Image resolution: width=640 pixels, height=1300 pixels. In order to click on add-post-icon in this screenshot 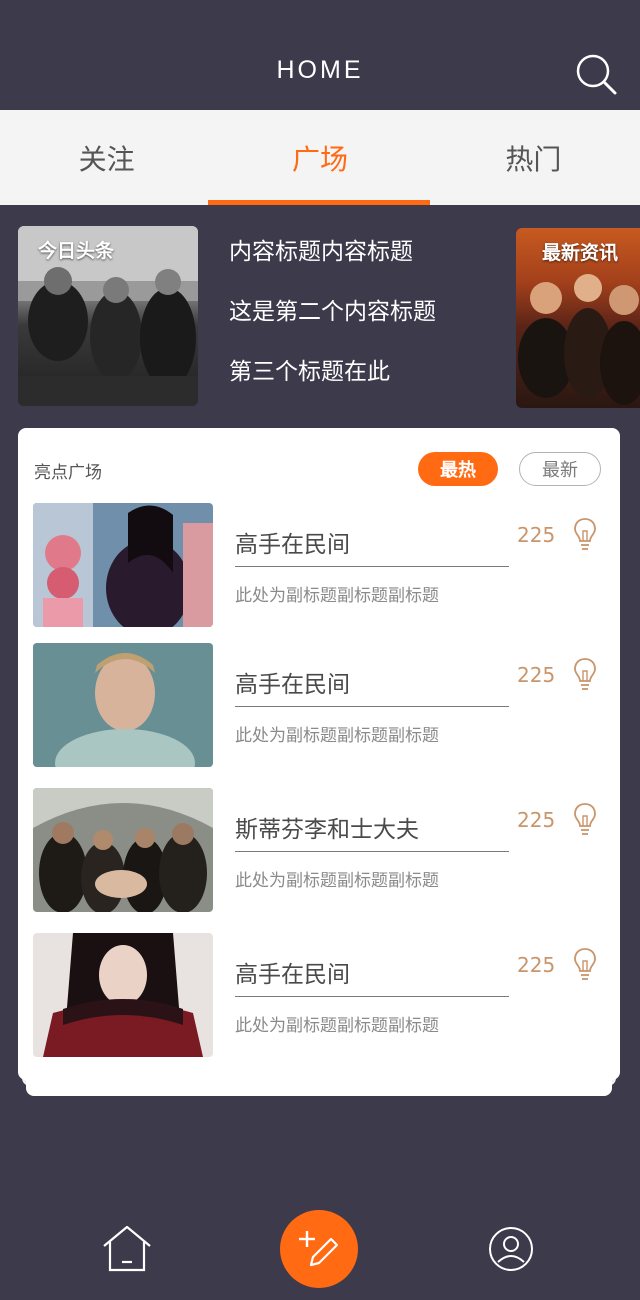, I will do `click(319, 1249)`.